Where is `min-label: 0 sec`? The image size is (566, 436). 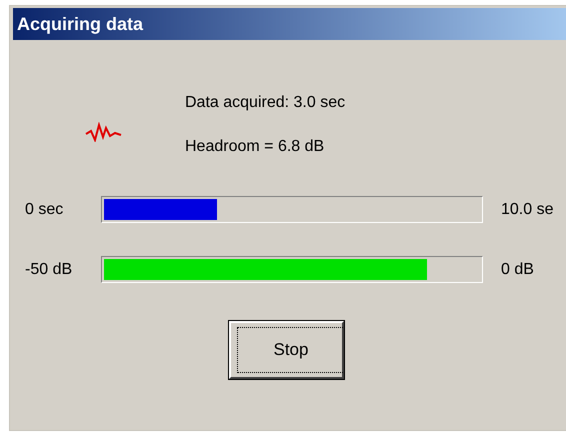 min-label: 0 sec is located at coordinates (44, 209).